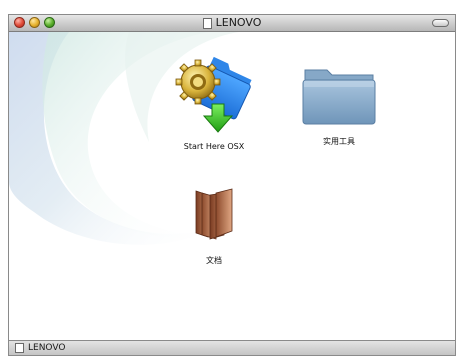 The image size is (456, 356). What do you see at coordinates (214, 214) in the screenshot?
I see `books-icon` at bounding box center [214, 214].